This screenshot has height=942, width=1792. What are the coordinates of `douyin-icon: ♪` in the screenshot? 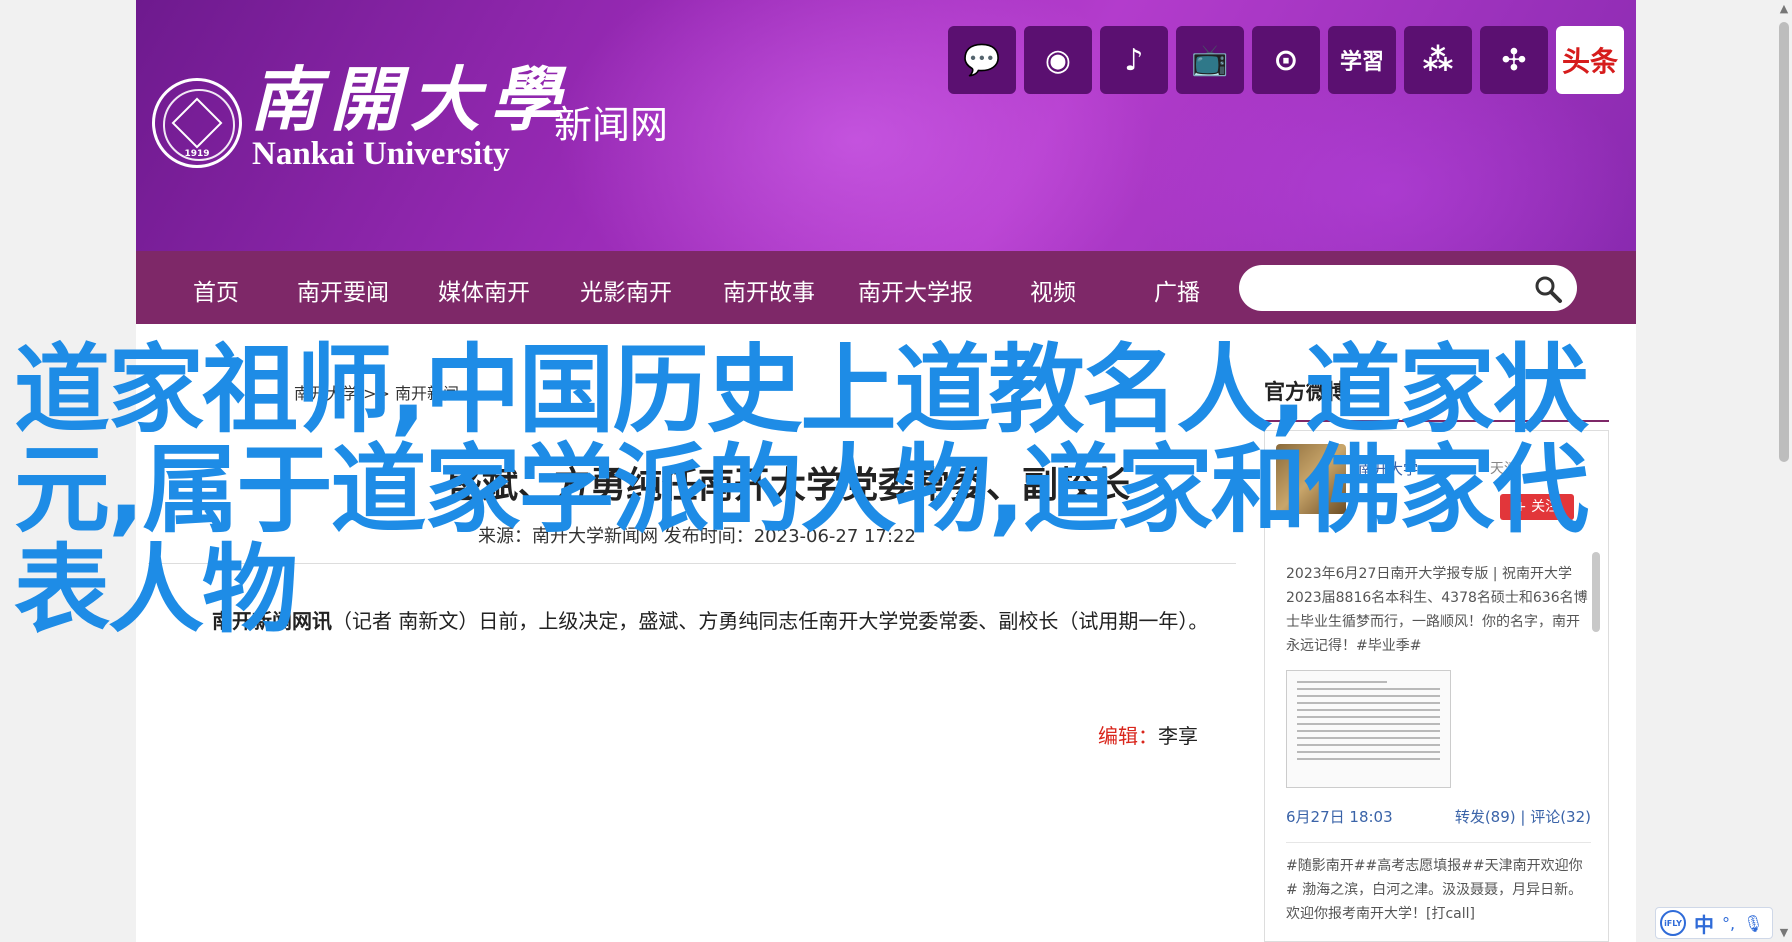 It's located at (1134, 60).